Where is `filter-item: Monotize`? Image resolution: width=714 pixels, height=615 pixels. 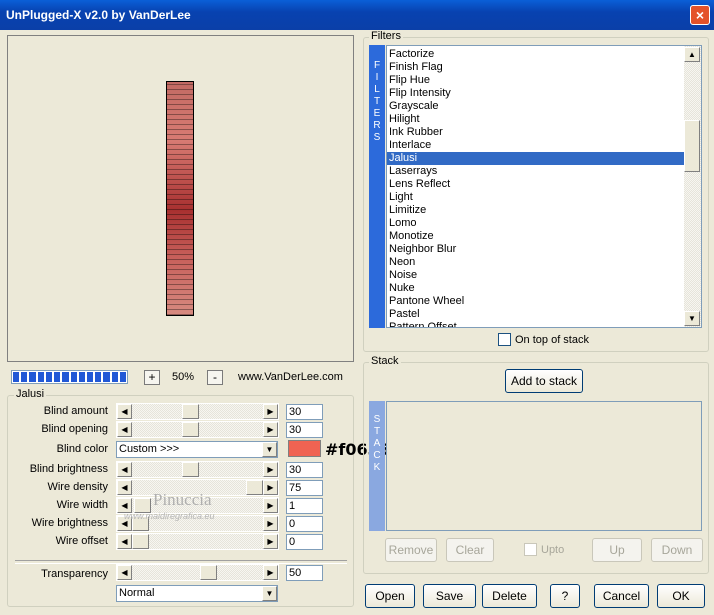
filter-item: Monotize is located at coordinates (535, 236).